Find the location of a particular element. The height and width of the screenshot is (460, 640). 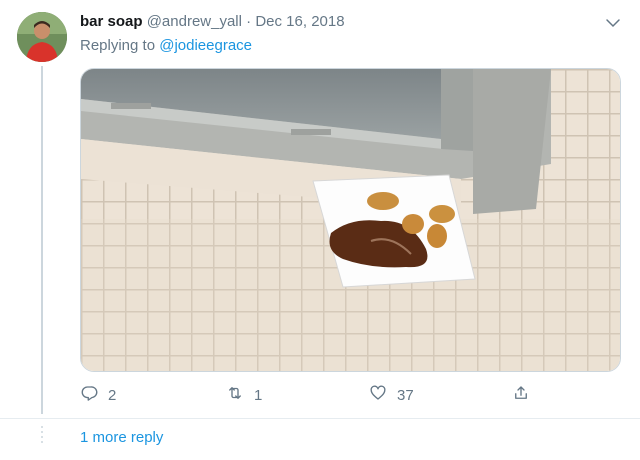

author-handle: @andrew_yall is located at coordinates (194, 21).